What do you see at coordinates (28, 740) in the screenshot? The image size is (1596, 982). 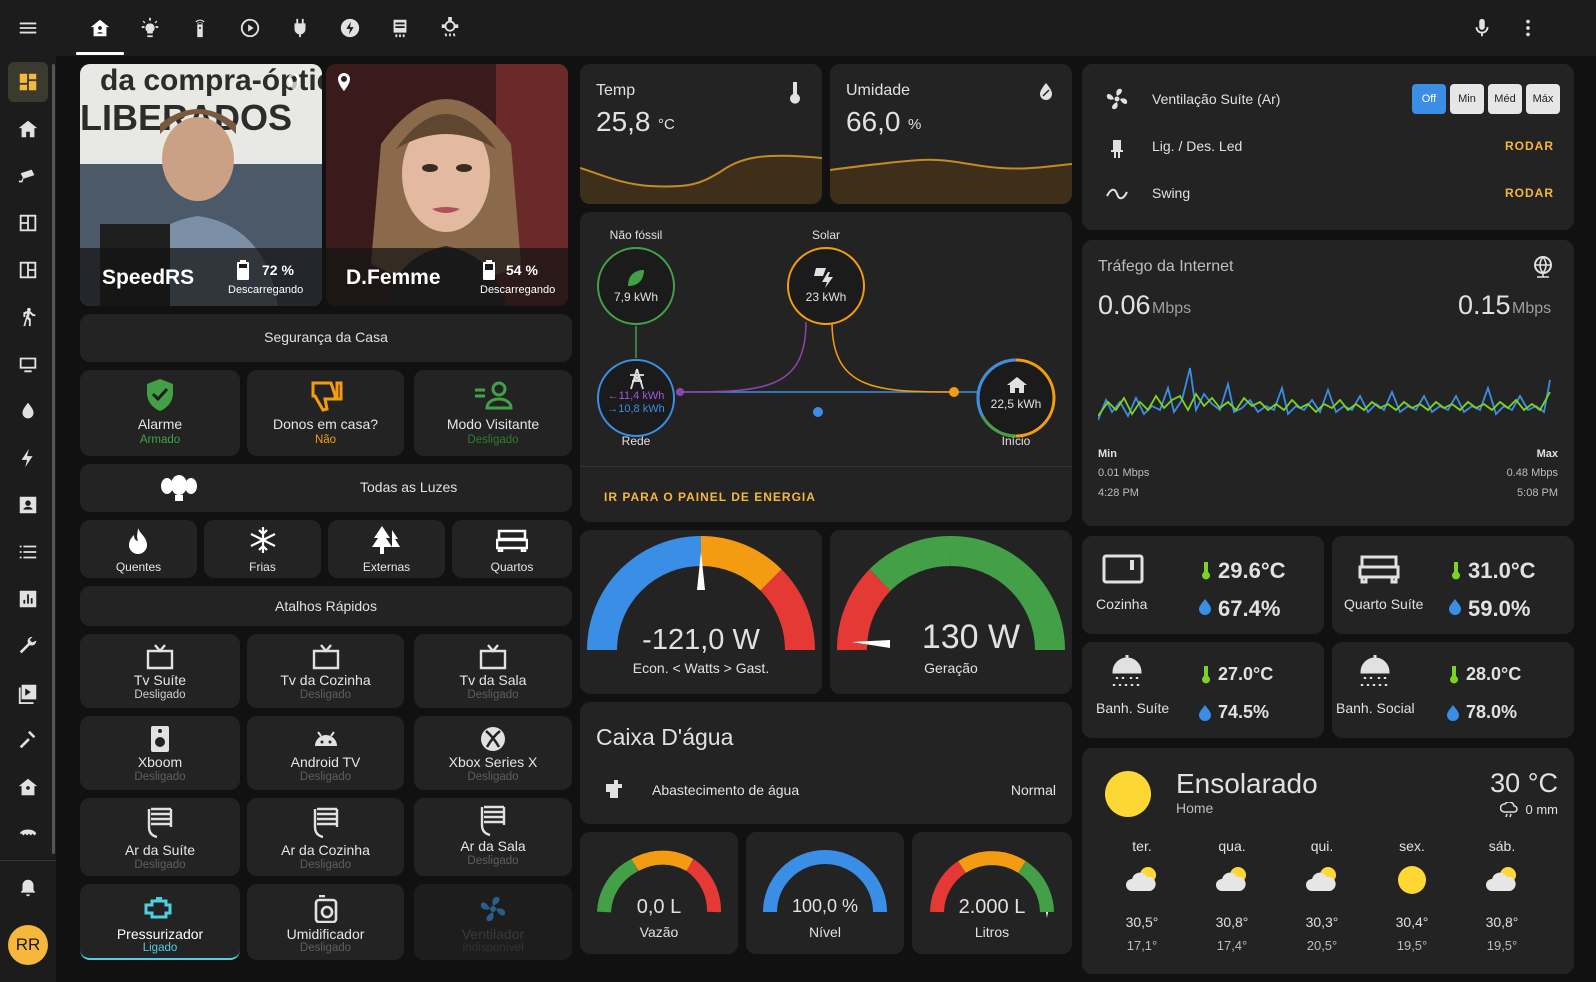 I see `sidebar-item-developer` at bounding box center [28, 740].